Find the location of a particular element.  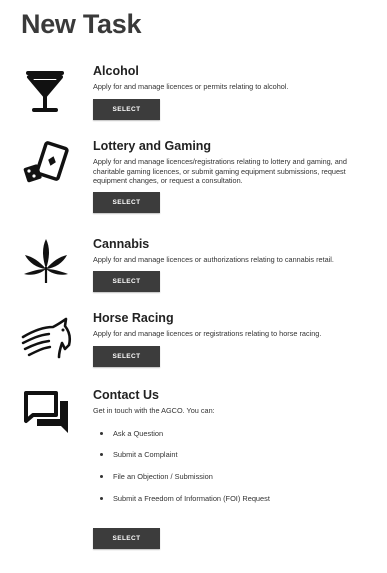

select-horse-racing-button: SELECT is located at coordinates (126, 356).